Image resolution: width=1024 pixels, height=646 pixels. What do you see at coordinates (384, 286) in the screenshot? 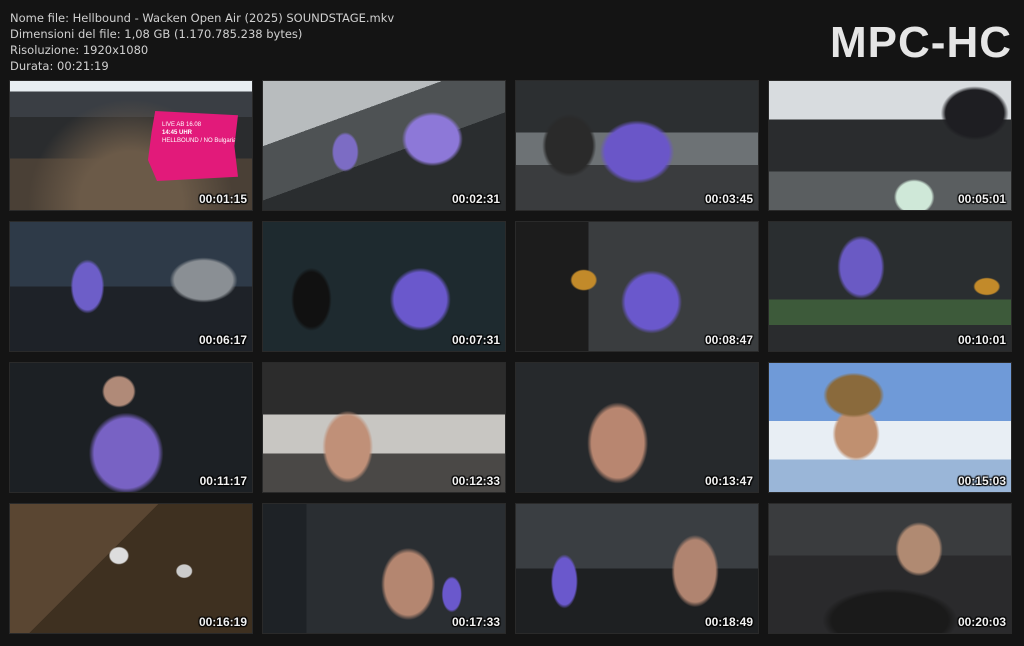
I see `thumbnail: 00:07:31` at bounding box center [384, 286].